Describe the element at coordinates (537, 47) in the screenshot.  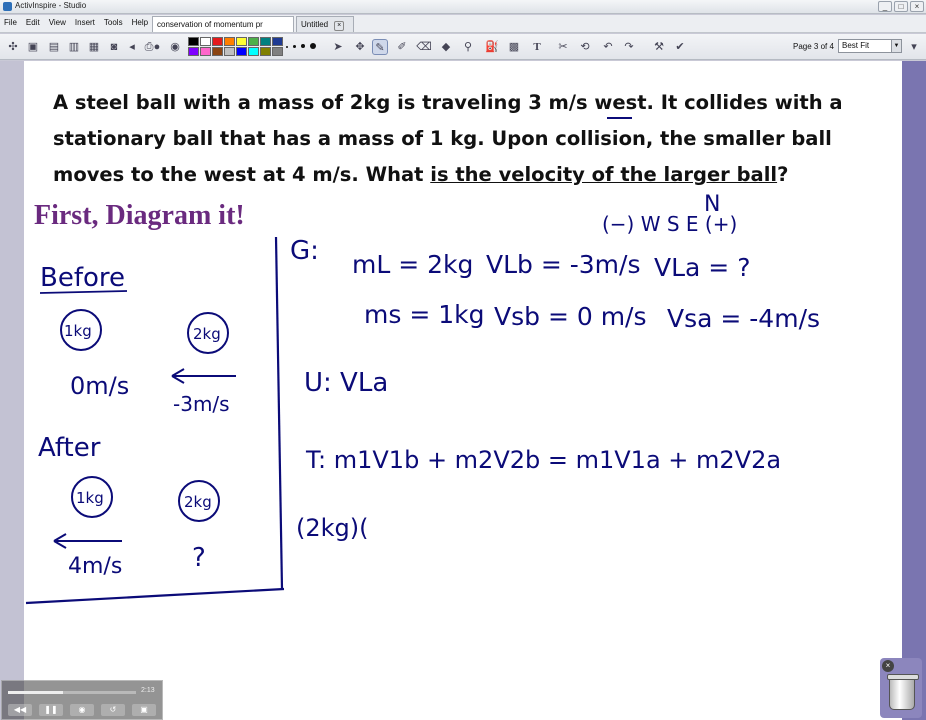
I see `text-tool-icon: T` at that location.